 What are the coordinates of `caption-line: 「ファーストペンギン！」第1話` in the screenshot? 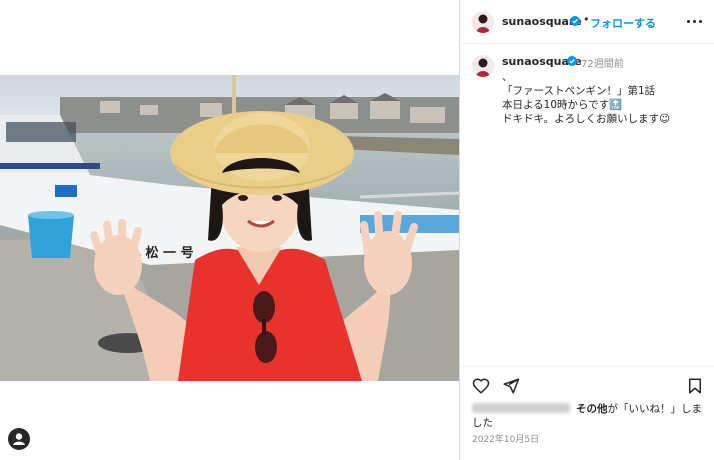 It's located at (579, 91).